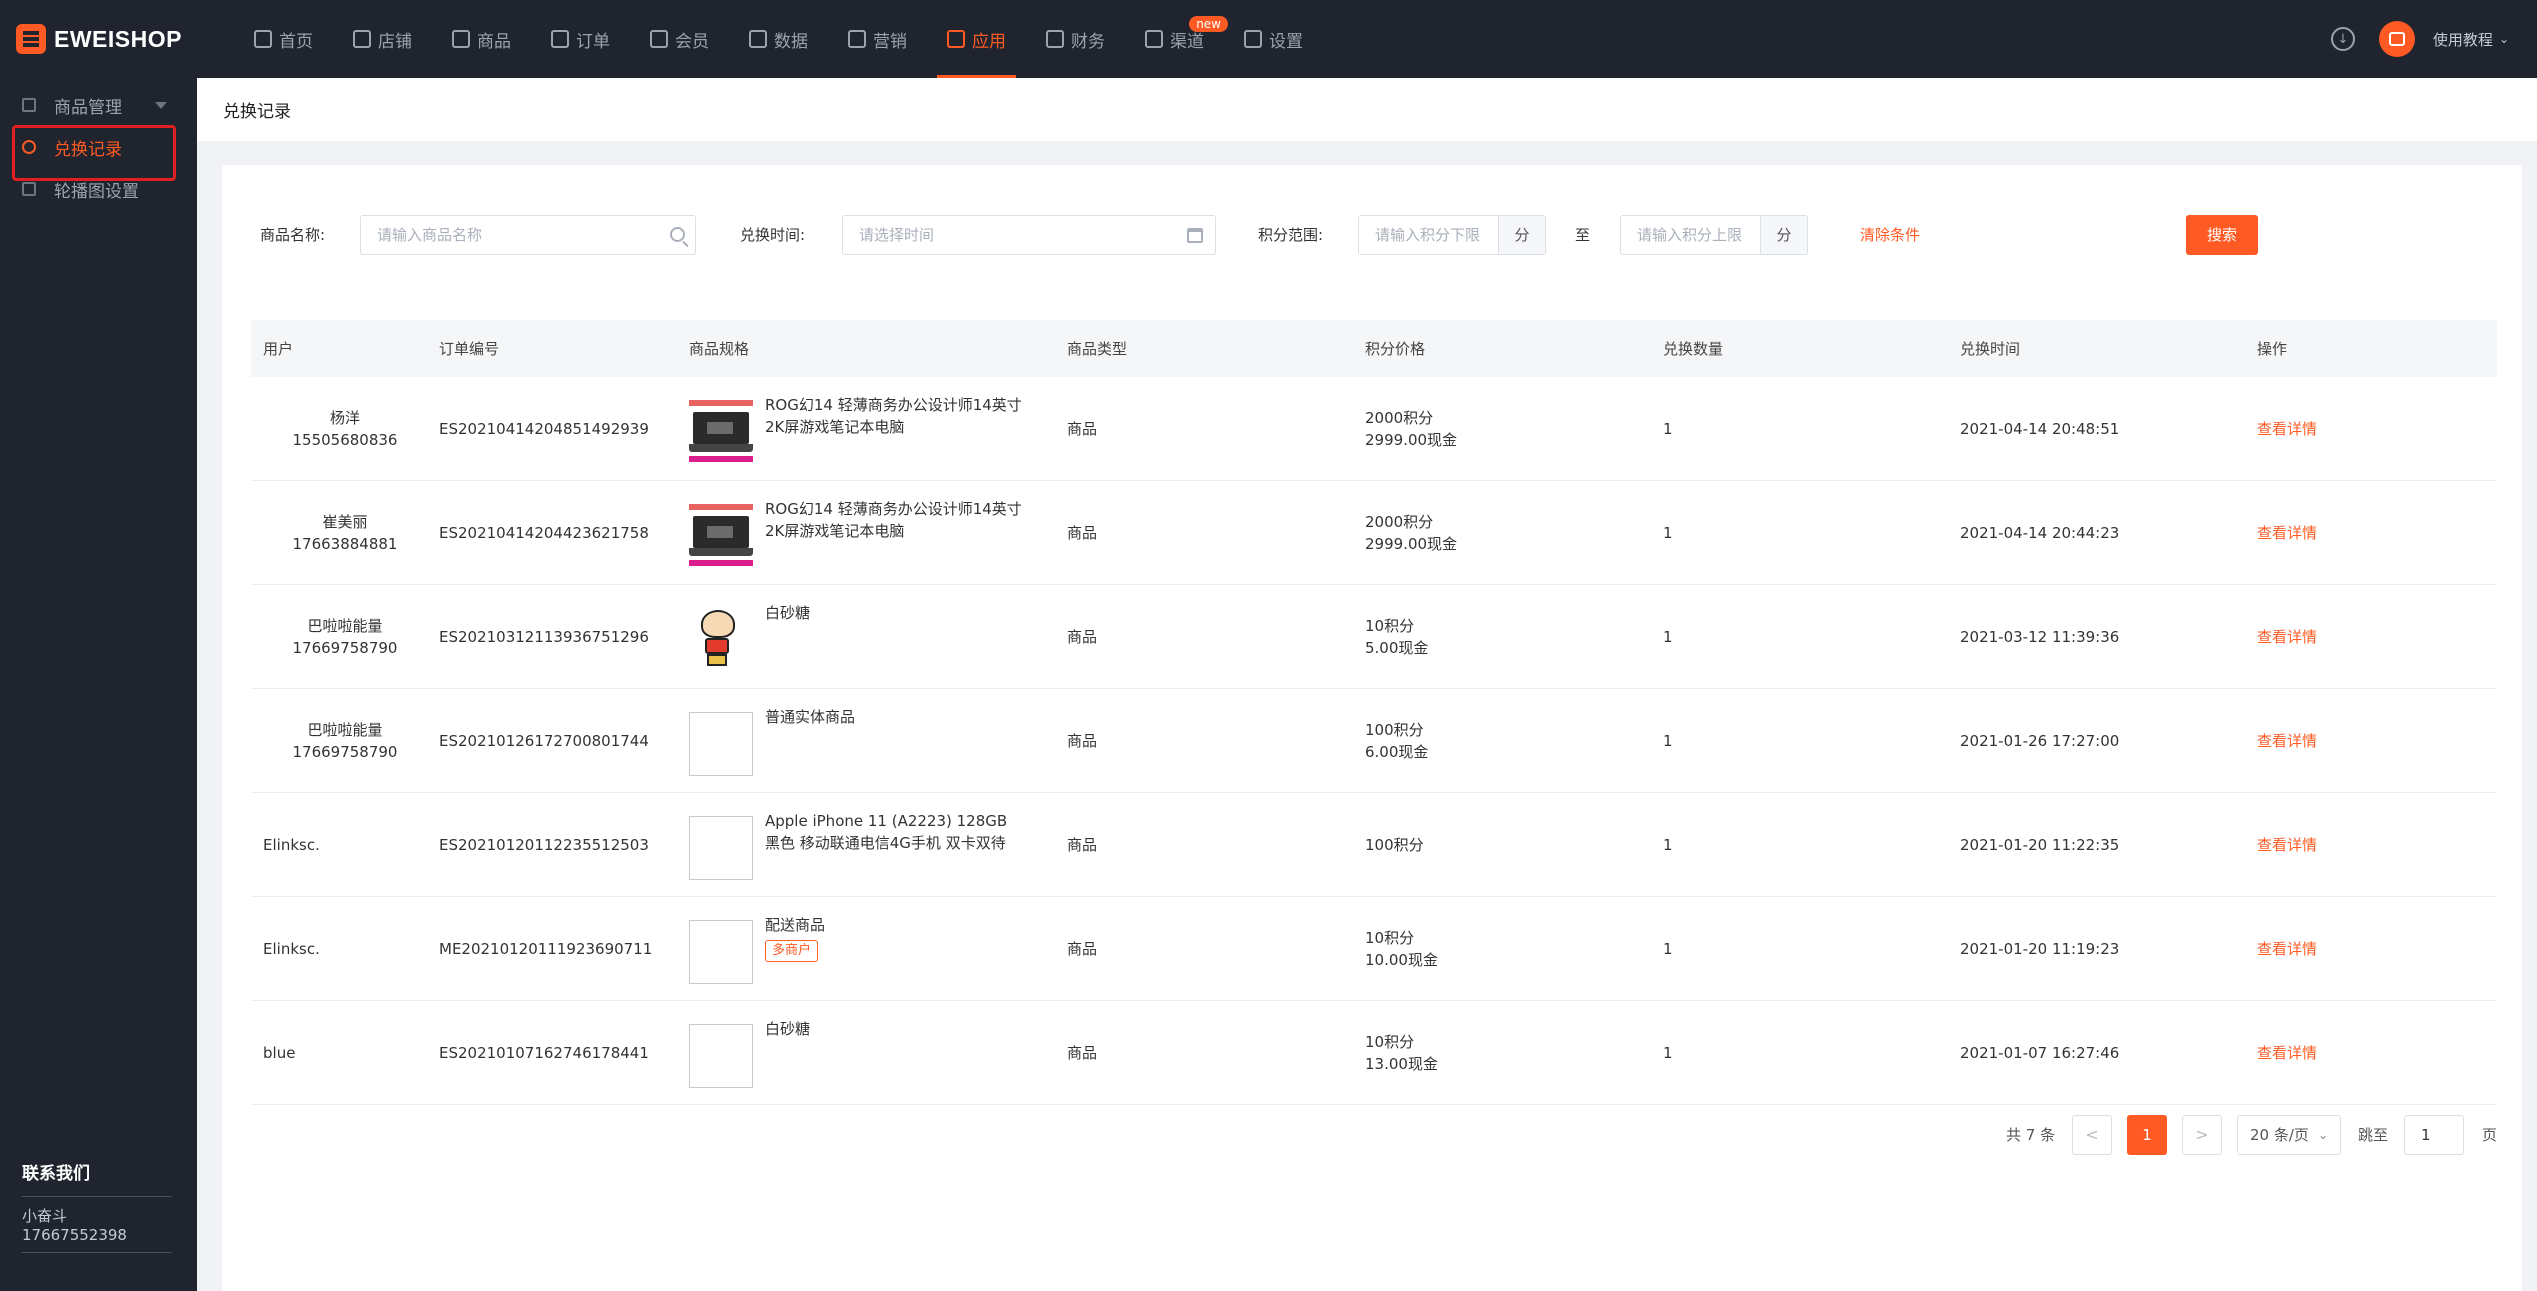 The width and height of the screenshot is (2537, 1291). What do you see at coordinates (1029, 235) in the screenshot?
I see `exchange-time-picker: 请选择时间` at bounding box center [1029, 235].